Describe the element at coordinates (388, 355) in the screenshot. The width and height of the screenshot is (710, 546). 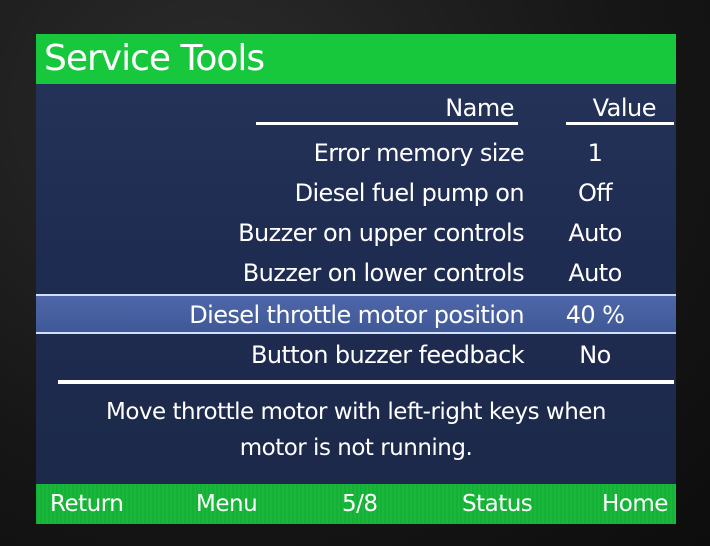
I see `list-item-name: Button buzzer feedback` at that location.